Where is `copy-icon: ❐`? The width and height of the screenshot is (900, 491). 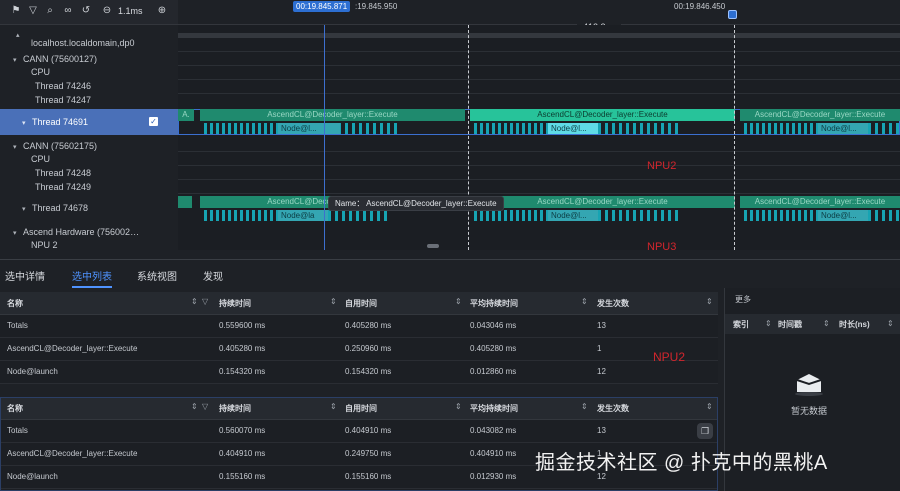 copy-icon: ❐ is located at coordinates (705, 431).